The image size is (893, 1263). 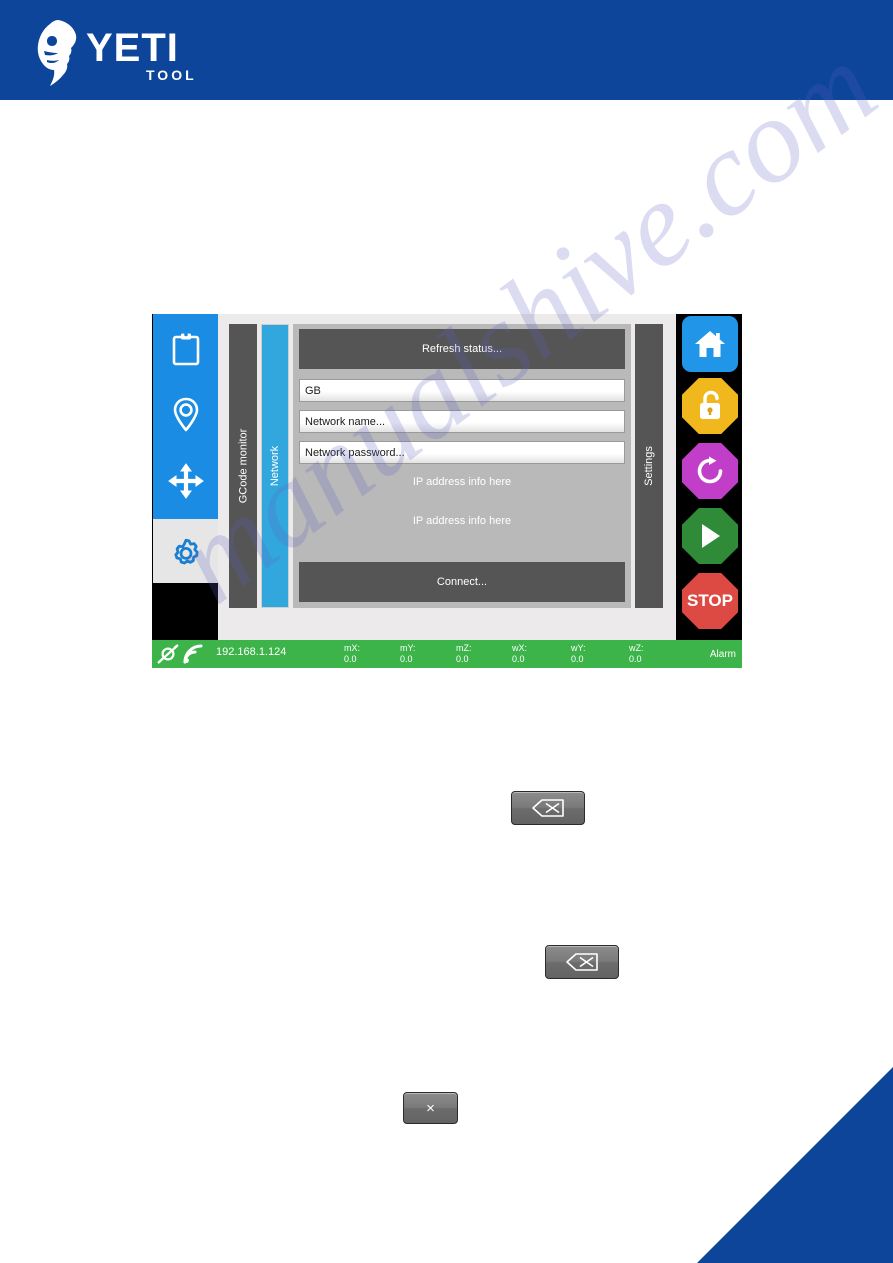 I want to click on status-ip-address: 192.168.1.124, so click(x=251, y=652).